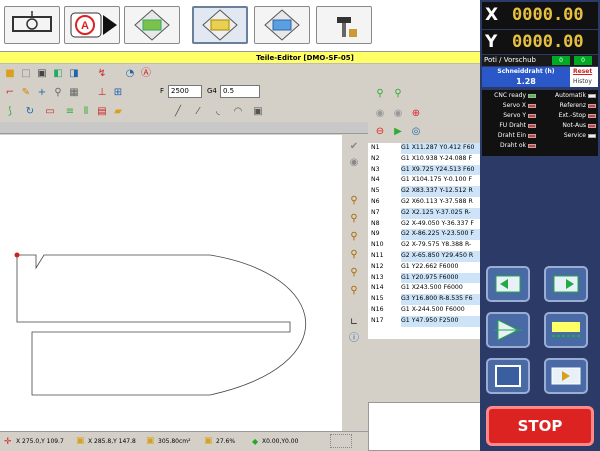 This screenshot has height=451, width=600. Describe the element at coordinates (58, 93) in the screenshot. I see `magnifier-icon: ⚲` at that location.